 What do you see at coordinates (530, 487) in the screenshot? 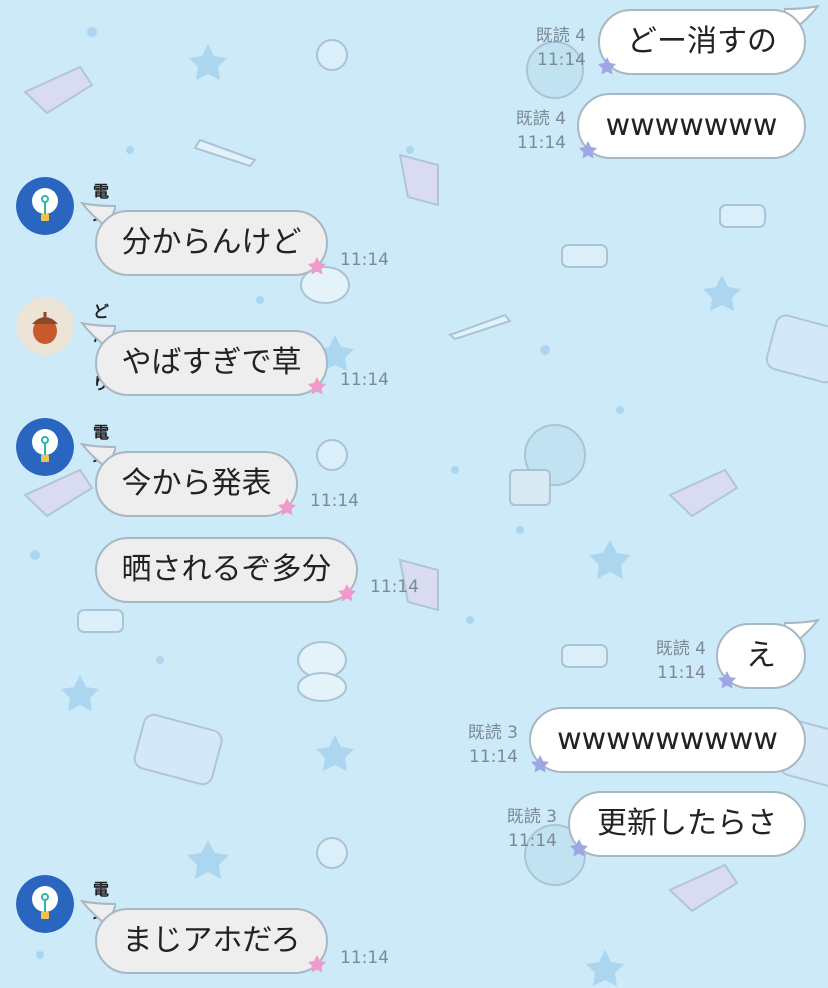
I see `plant-pot-decoration` at bounding box center [530, 487].